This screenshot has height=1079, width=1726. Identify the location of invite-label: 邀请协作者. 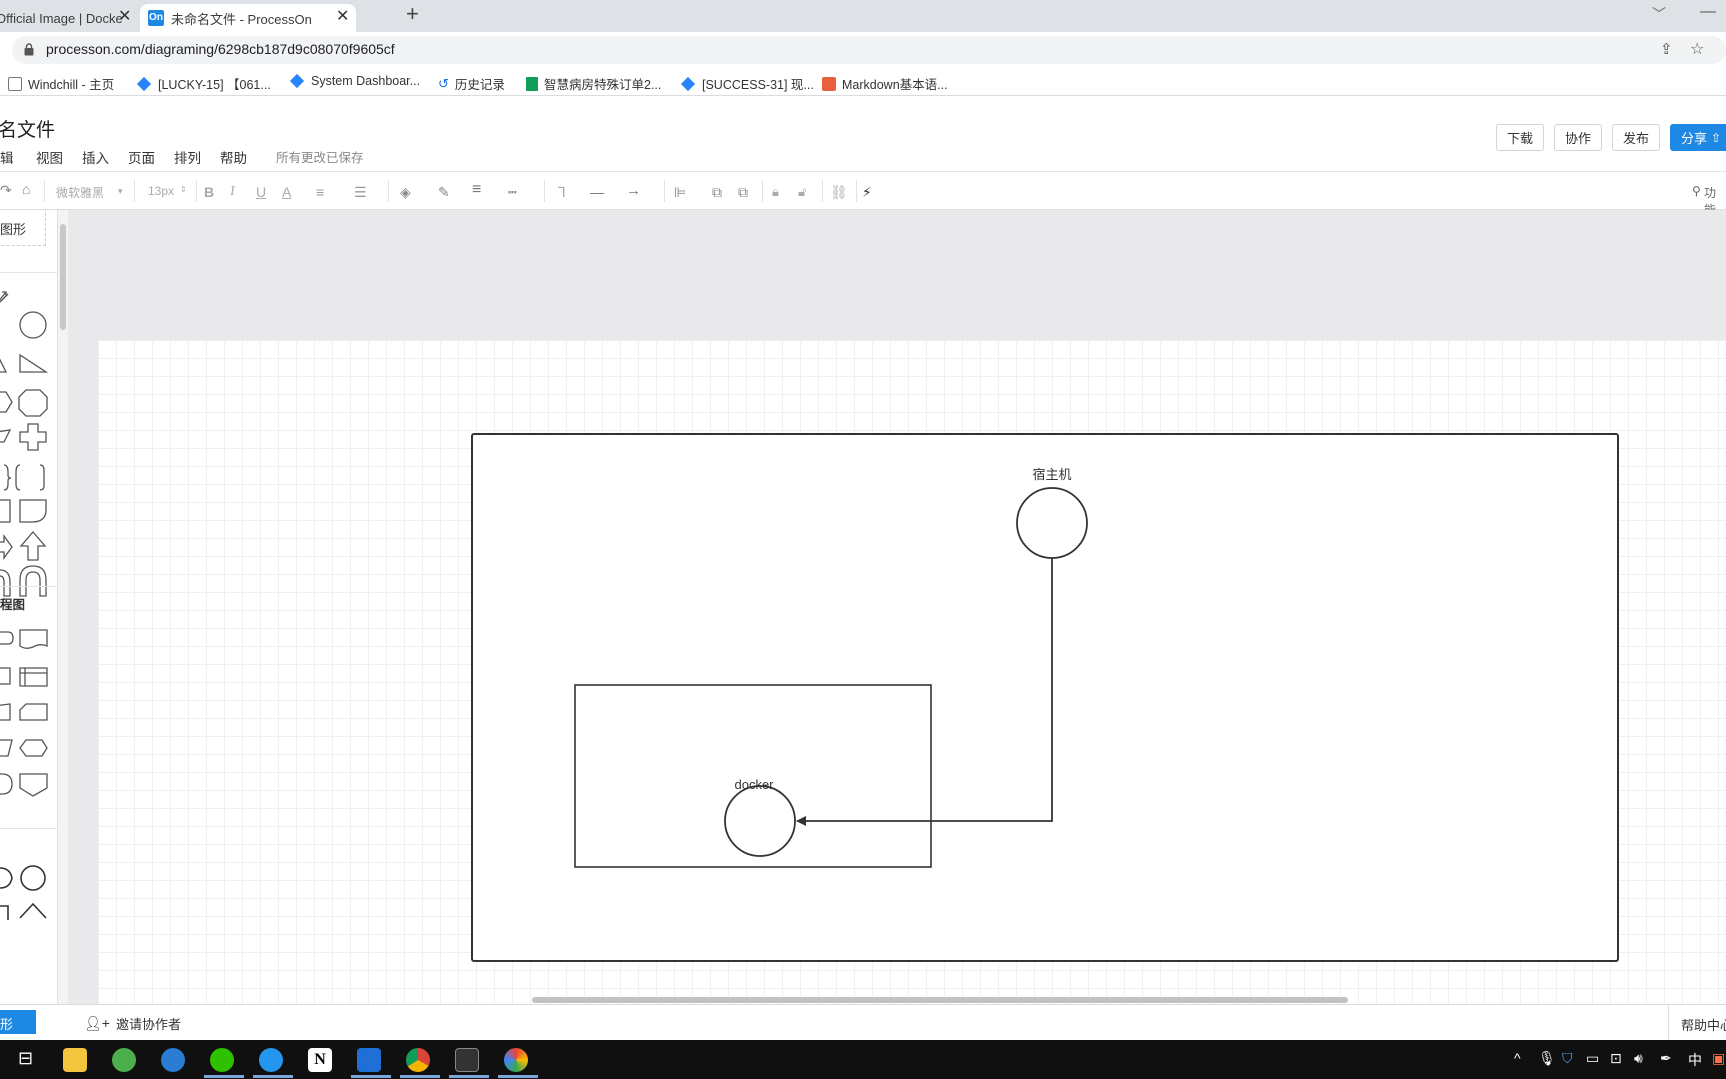
(148, 1024).